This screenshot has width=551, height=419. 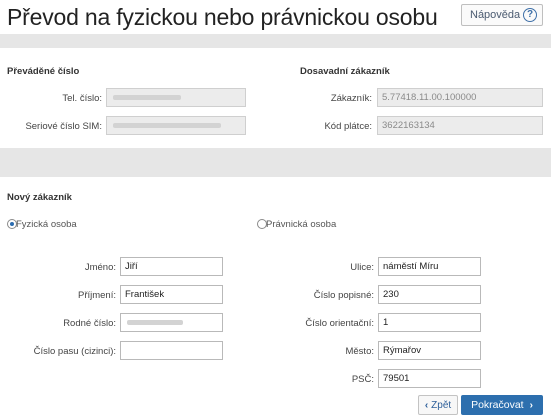 I want to click on question-circle-icon: ?, so click(x=530, y=15).